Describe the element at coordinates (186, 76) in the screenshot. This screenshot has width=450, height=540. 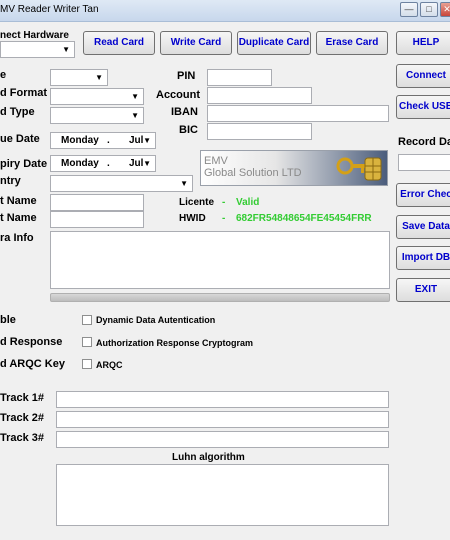
I see `pin-label: PIN` at that location.